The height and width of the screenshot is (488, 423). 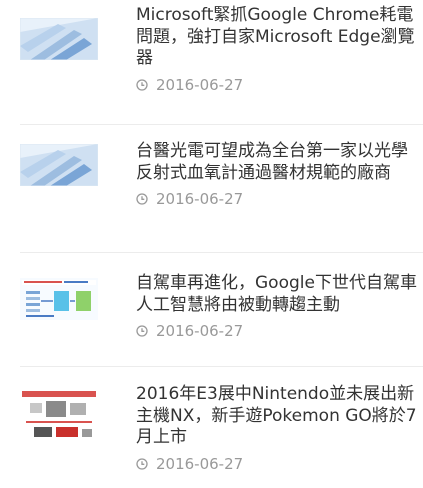 What do you see at coordinates (279, 162) in the screenshot?
I see `article-title: 台醫光電可望成為全台第一家以光學反射式血氧計通過醫材規範的廠商` at bounding box center [279, 162].